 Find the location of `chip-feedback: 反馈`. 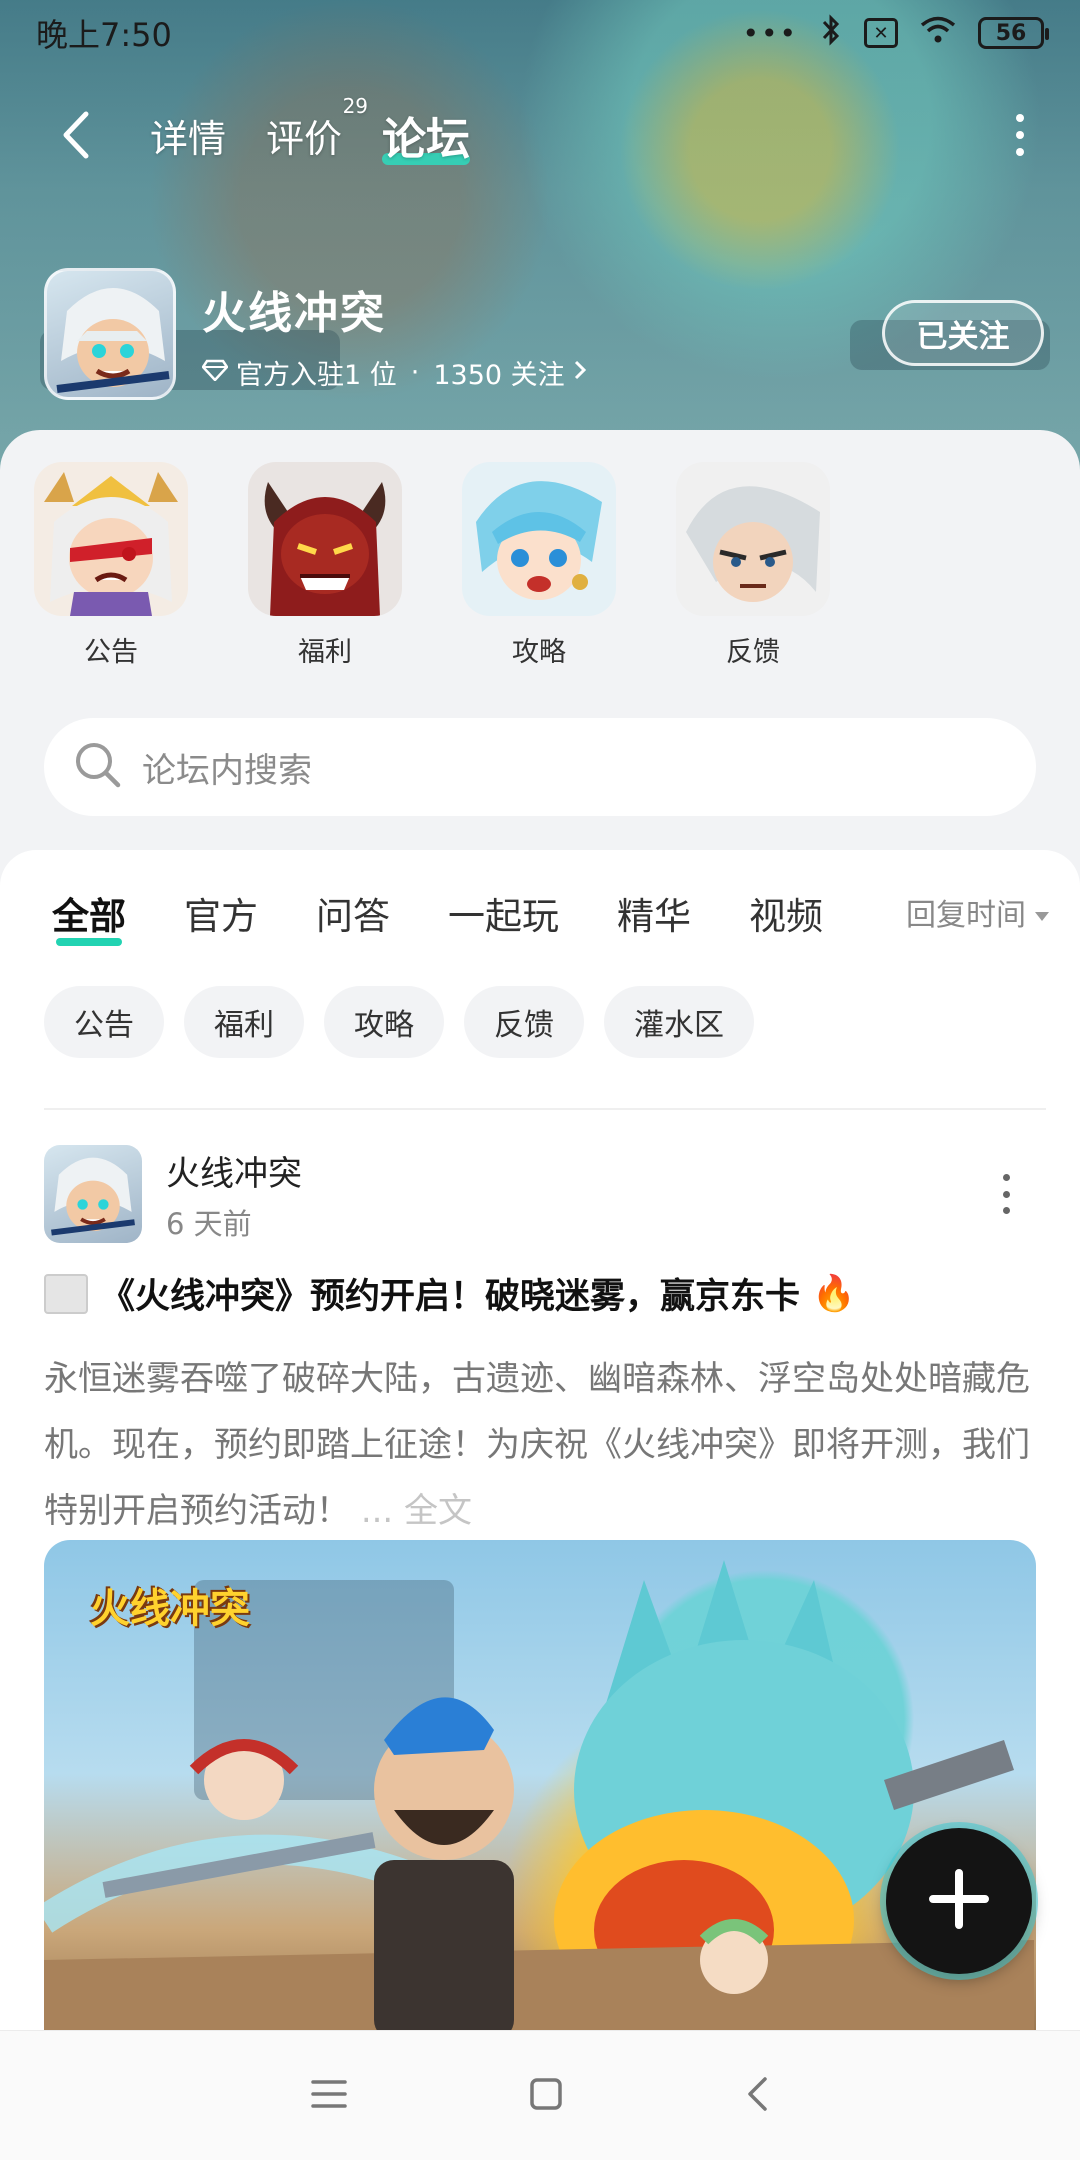

chip-feedback: 反馈 is located at coordinates (524, 1022).